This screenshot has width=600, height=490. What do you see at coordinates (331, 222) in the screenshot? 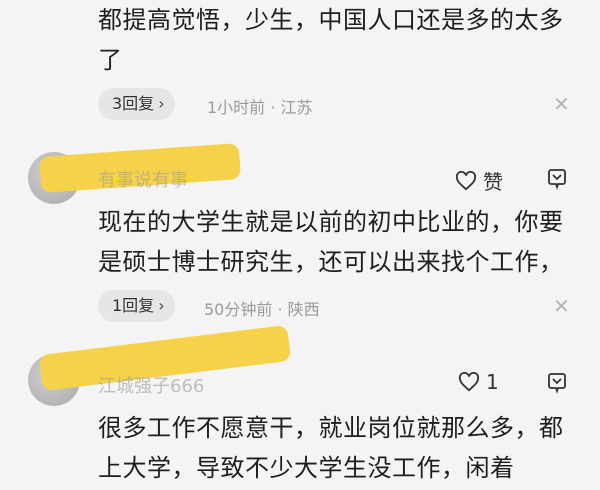
I see `comment-2-text-line1: 现在的大学生就是以前的初中比业的，你要` at bounding box center [331, 222].